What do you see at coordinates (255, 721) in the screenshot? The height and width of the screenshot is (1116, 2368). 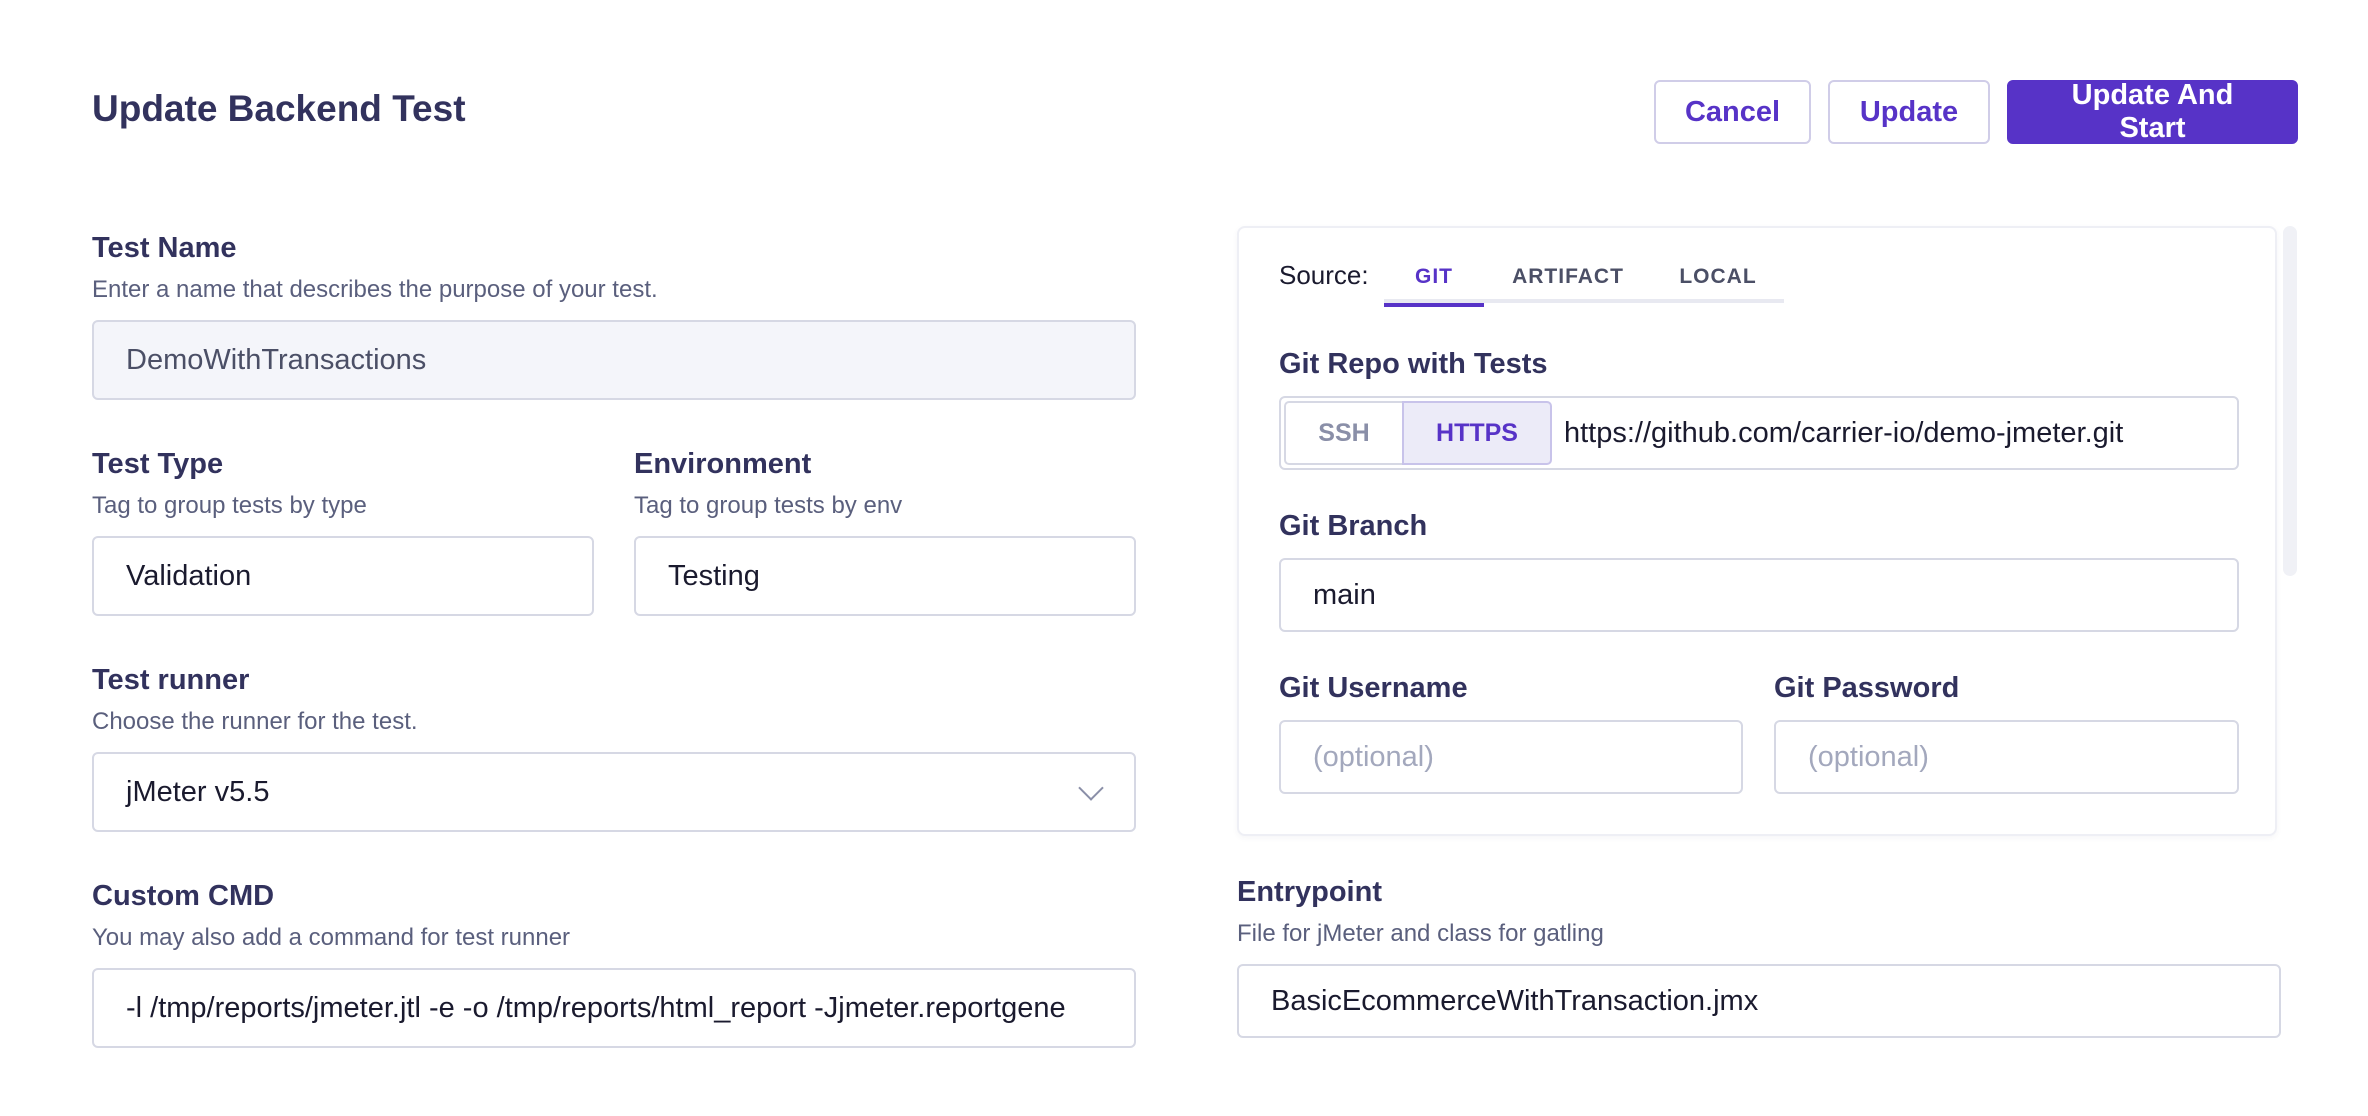 I see `test-runner-help: Choose the runner for the test.` at bounding box center [255, 721].